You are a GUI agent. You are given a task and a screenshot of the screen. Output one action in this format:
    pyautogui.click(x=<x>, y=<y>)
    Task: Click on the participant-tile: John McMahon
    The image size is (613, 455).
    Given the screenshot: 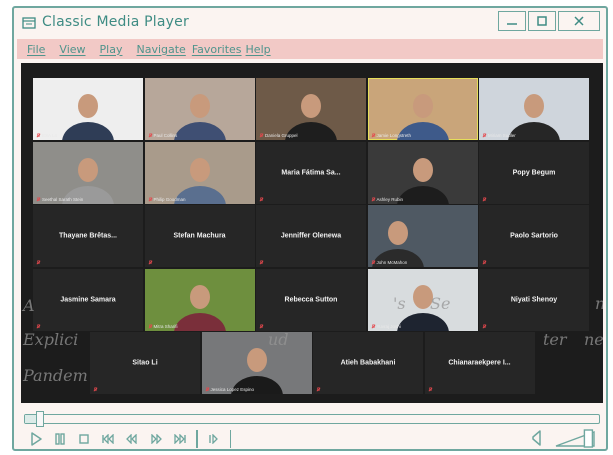 What is the action you would take?
    pyautogui.click(x=422, y=236)
    